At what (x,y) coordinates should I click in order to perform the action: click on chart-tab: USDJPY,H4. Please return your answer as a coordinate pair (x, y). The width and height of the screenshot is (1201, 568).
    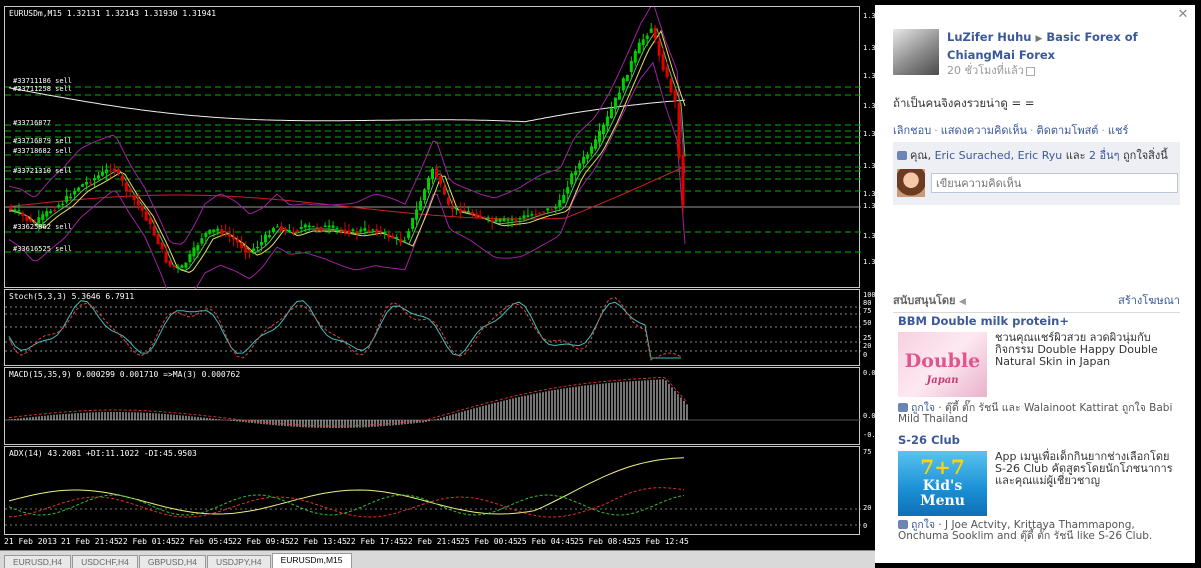
    Looking at the image, I should click on (238, 561).